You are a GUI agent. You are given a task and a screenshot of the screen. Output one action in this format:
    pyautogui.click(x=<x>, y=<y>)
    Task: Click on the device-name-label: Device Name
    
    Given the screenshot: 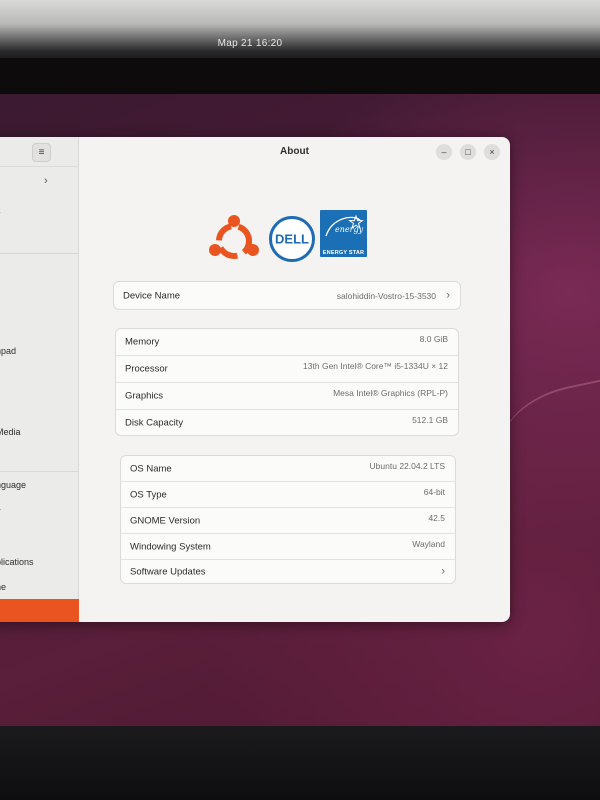 What is the action you would take?
    pyautogui.click(x=152, y=295)
    